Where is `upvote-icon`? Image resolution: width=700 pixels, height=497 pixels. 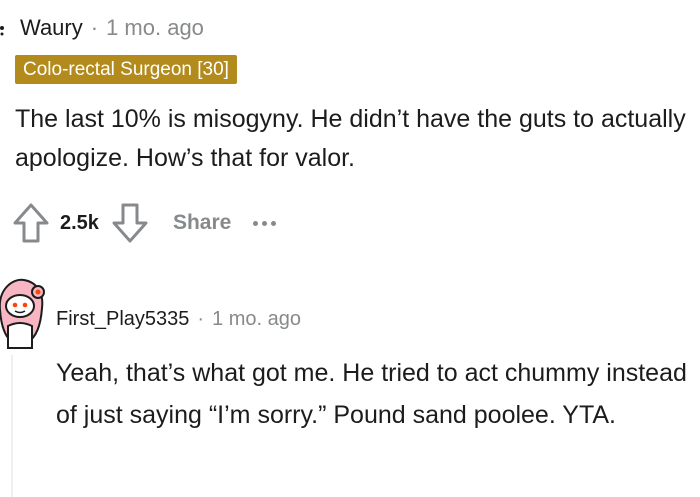
upvote-icon is located at coordinates (31, 223).